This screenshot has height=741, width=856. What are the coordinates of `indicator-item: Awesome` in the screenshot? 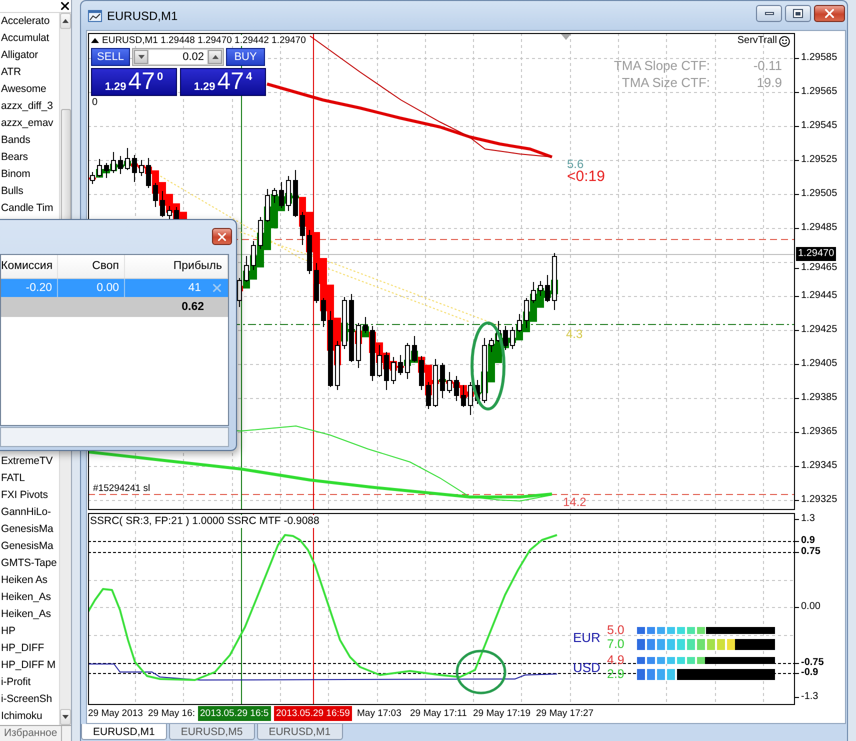 It's located at (29, 89).